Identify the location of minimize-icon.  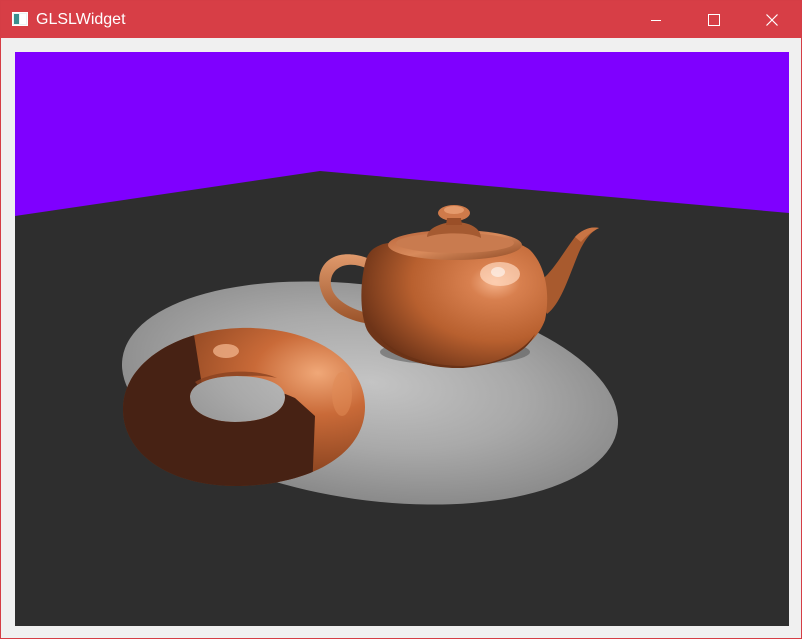
(656, 20).